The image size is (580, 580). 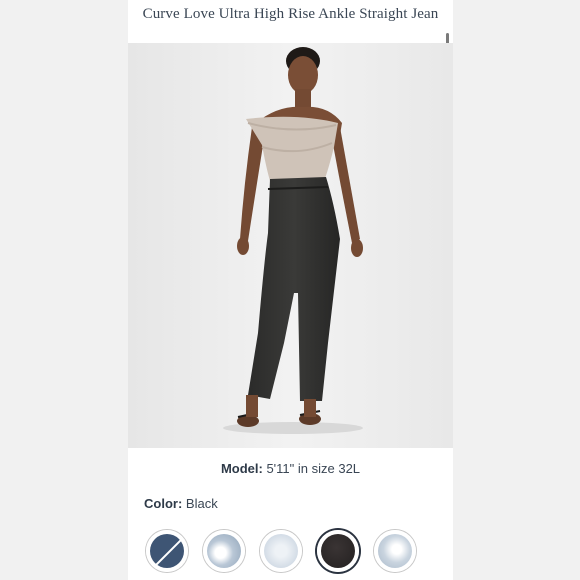 I want to click on swatch-light-destroyed-wash, so click(x=224, y=551).